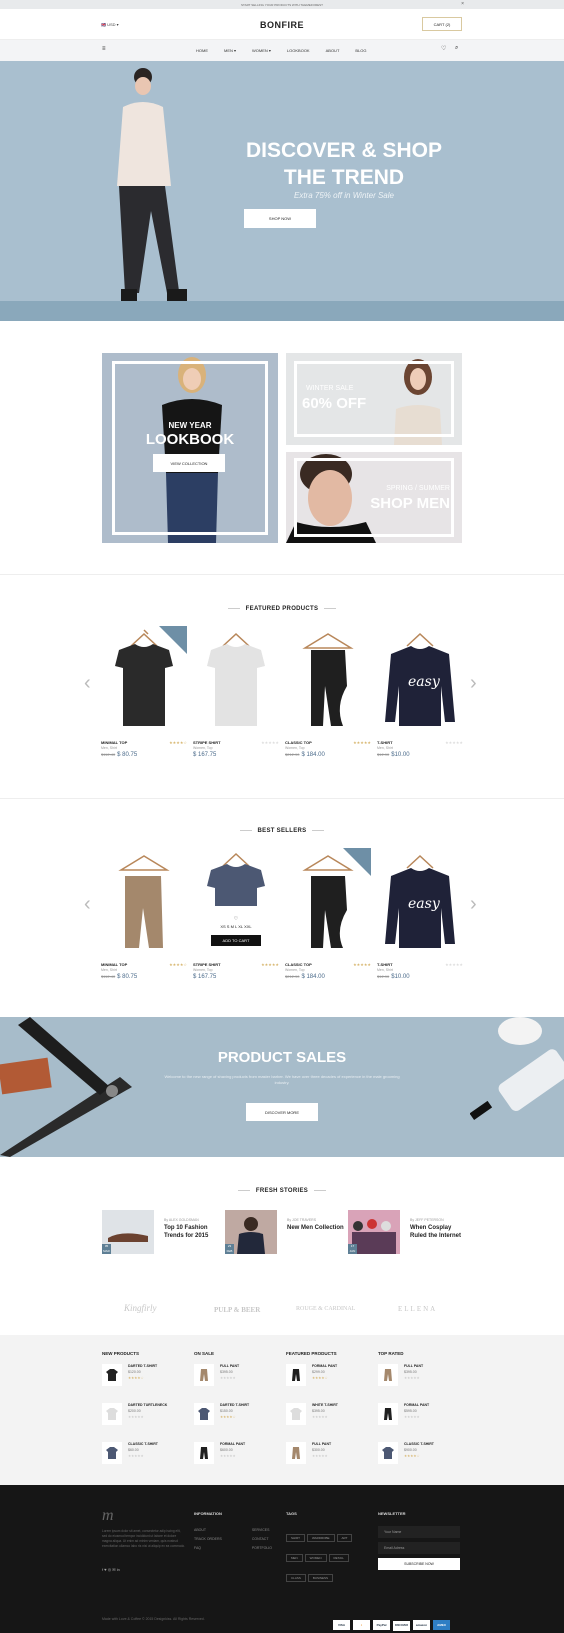 The width and height of the screenshot is (564, 1633). I want to click on list-item: CLASSIC T-SHIRT $60.00 ★★★★★, so click(147, 1454).